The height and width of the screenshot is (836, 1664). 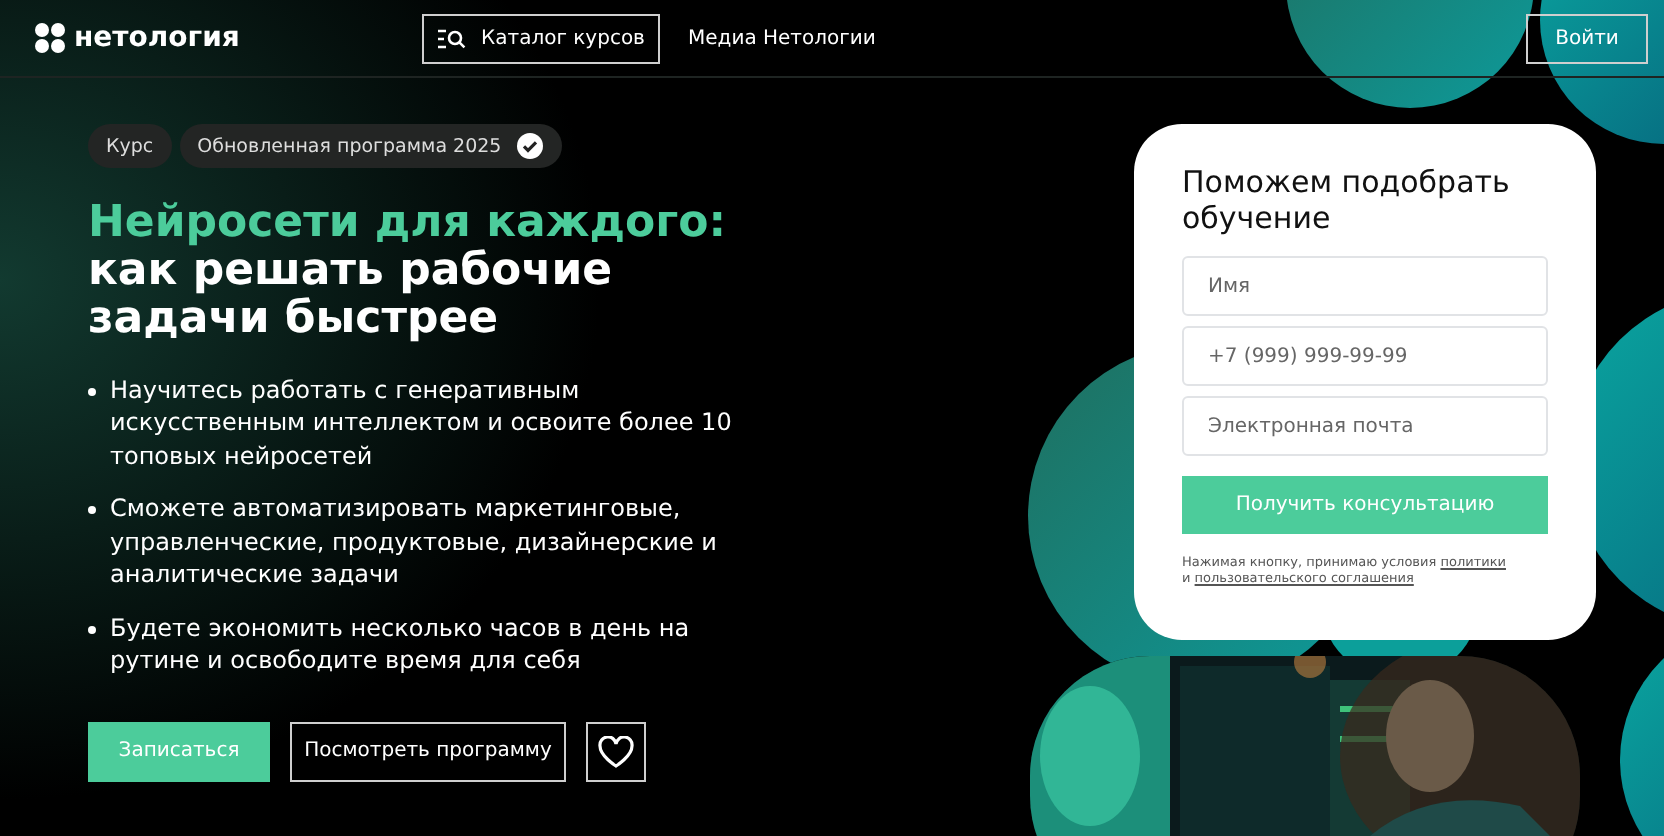 What do you see at coordinates (408, 273) in the screenshot?
I see `course-title: Нейросети для каждого: как решать рабочие задачи быстрее` at bounding box center [408, 273].